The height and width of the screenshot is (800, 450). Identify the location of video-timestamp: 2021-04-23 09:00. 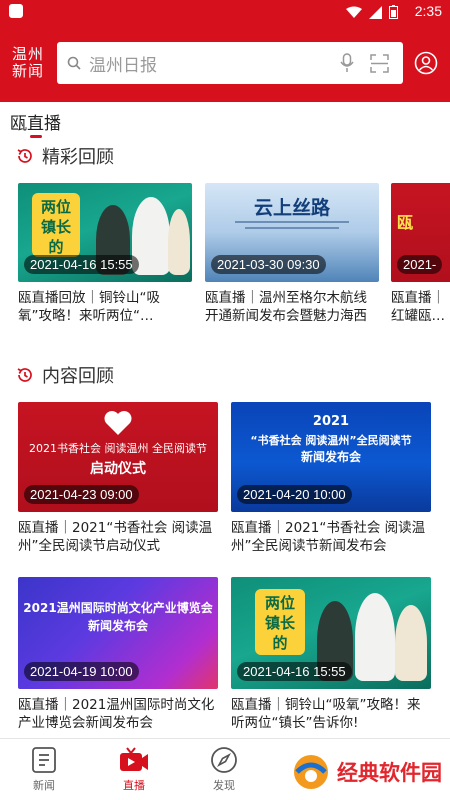
(81, 494).